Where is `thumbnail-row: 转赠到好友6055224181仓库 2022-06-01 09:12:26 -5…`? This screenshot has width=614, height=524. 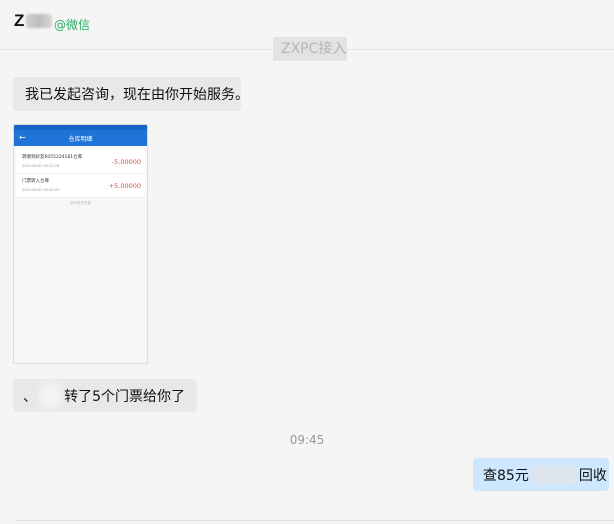
thumbnail-row: 转赠到好友6055224181仓库 2022-06-01 09:12:26 -5… is located at coordinates (80, 162).